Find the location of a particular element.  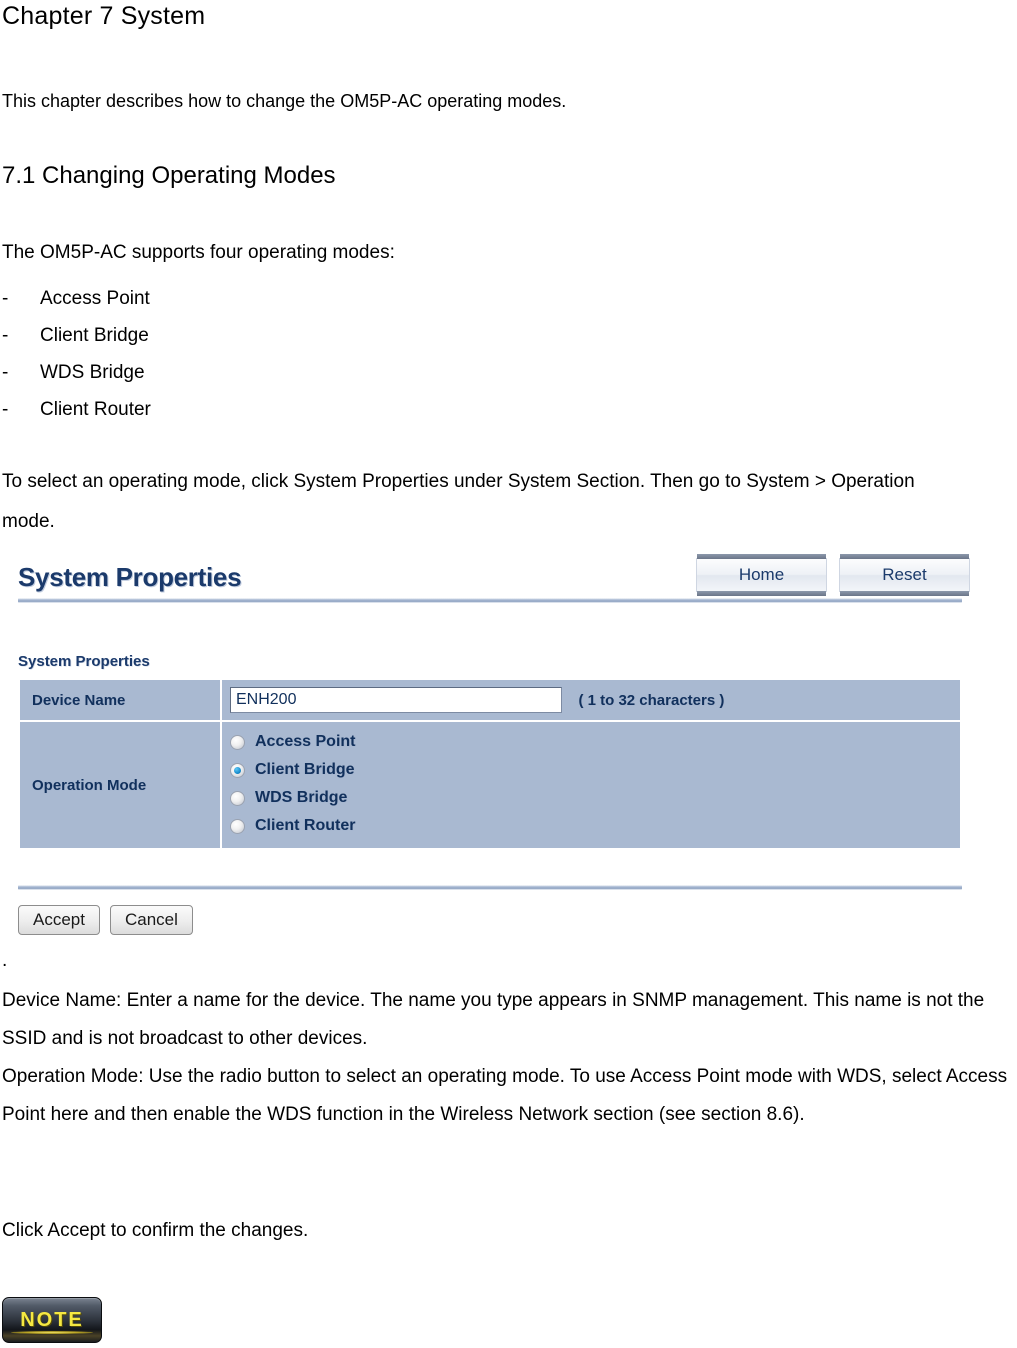

list-item: - WDS Bridge is located at coordinates (76, 372).